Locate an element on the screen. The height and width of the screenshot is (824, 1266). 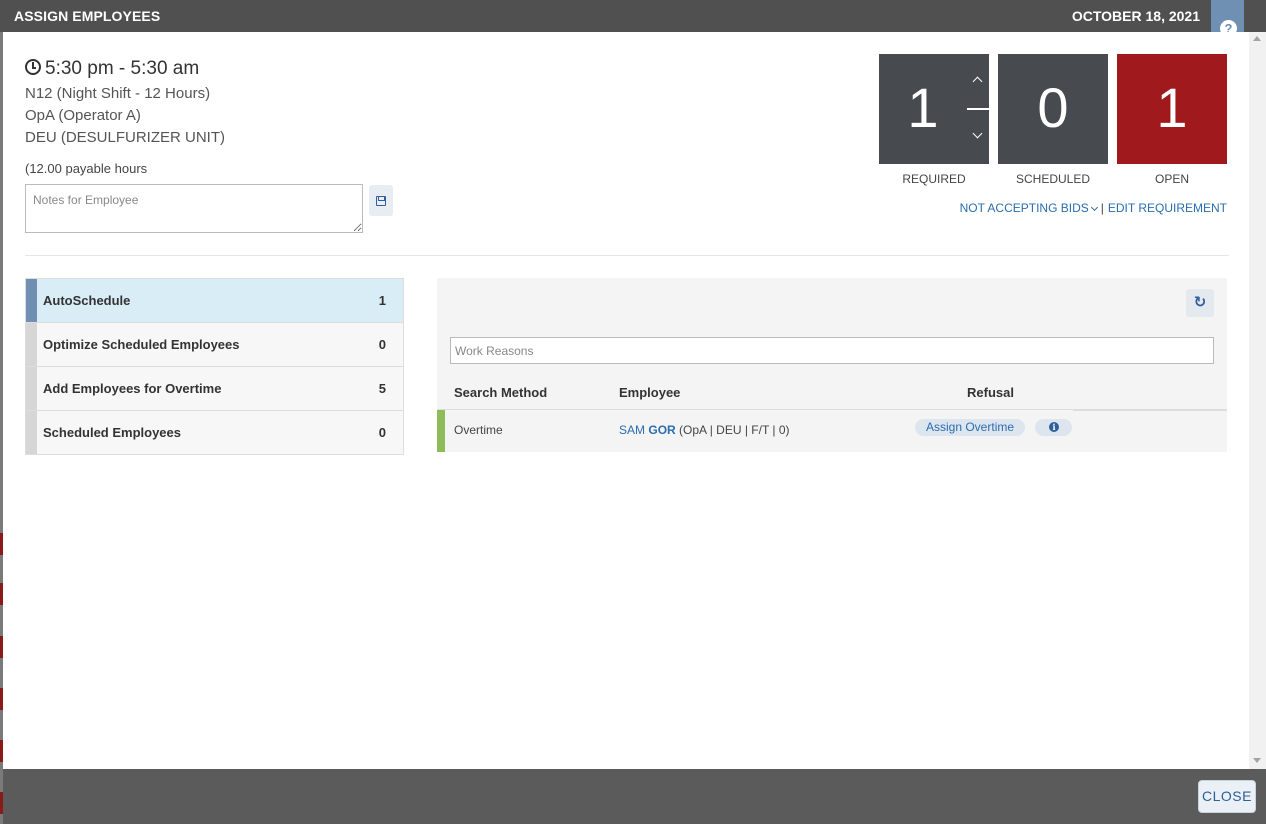
menu-item-label: Optimize Scheduled Employees is located at coordinates (141, 344).